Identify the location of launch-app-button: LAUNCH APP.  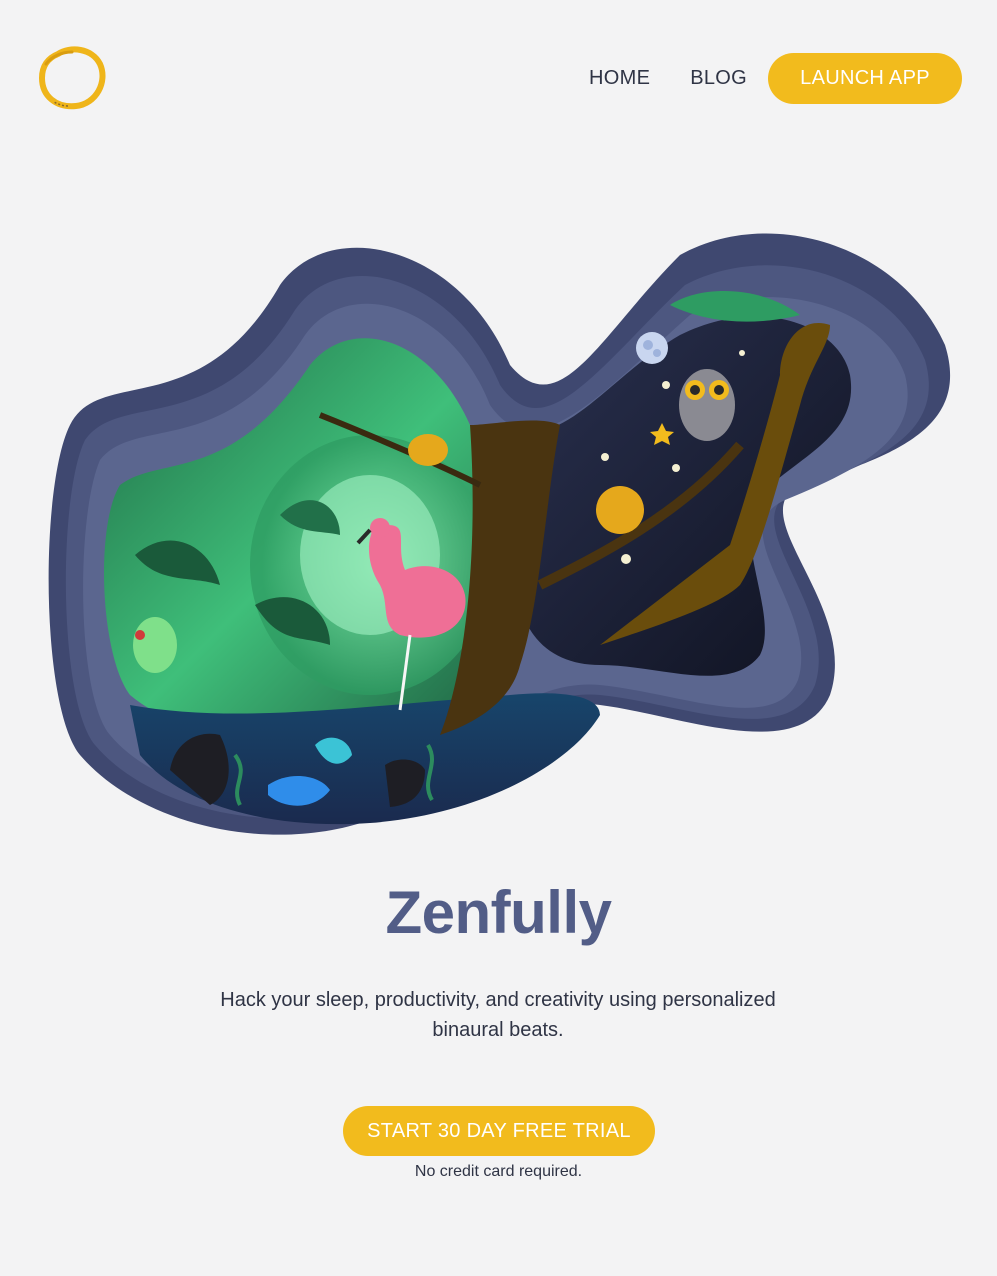
(865, 78).